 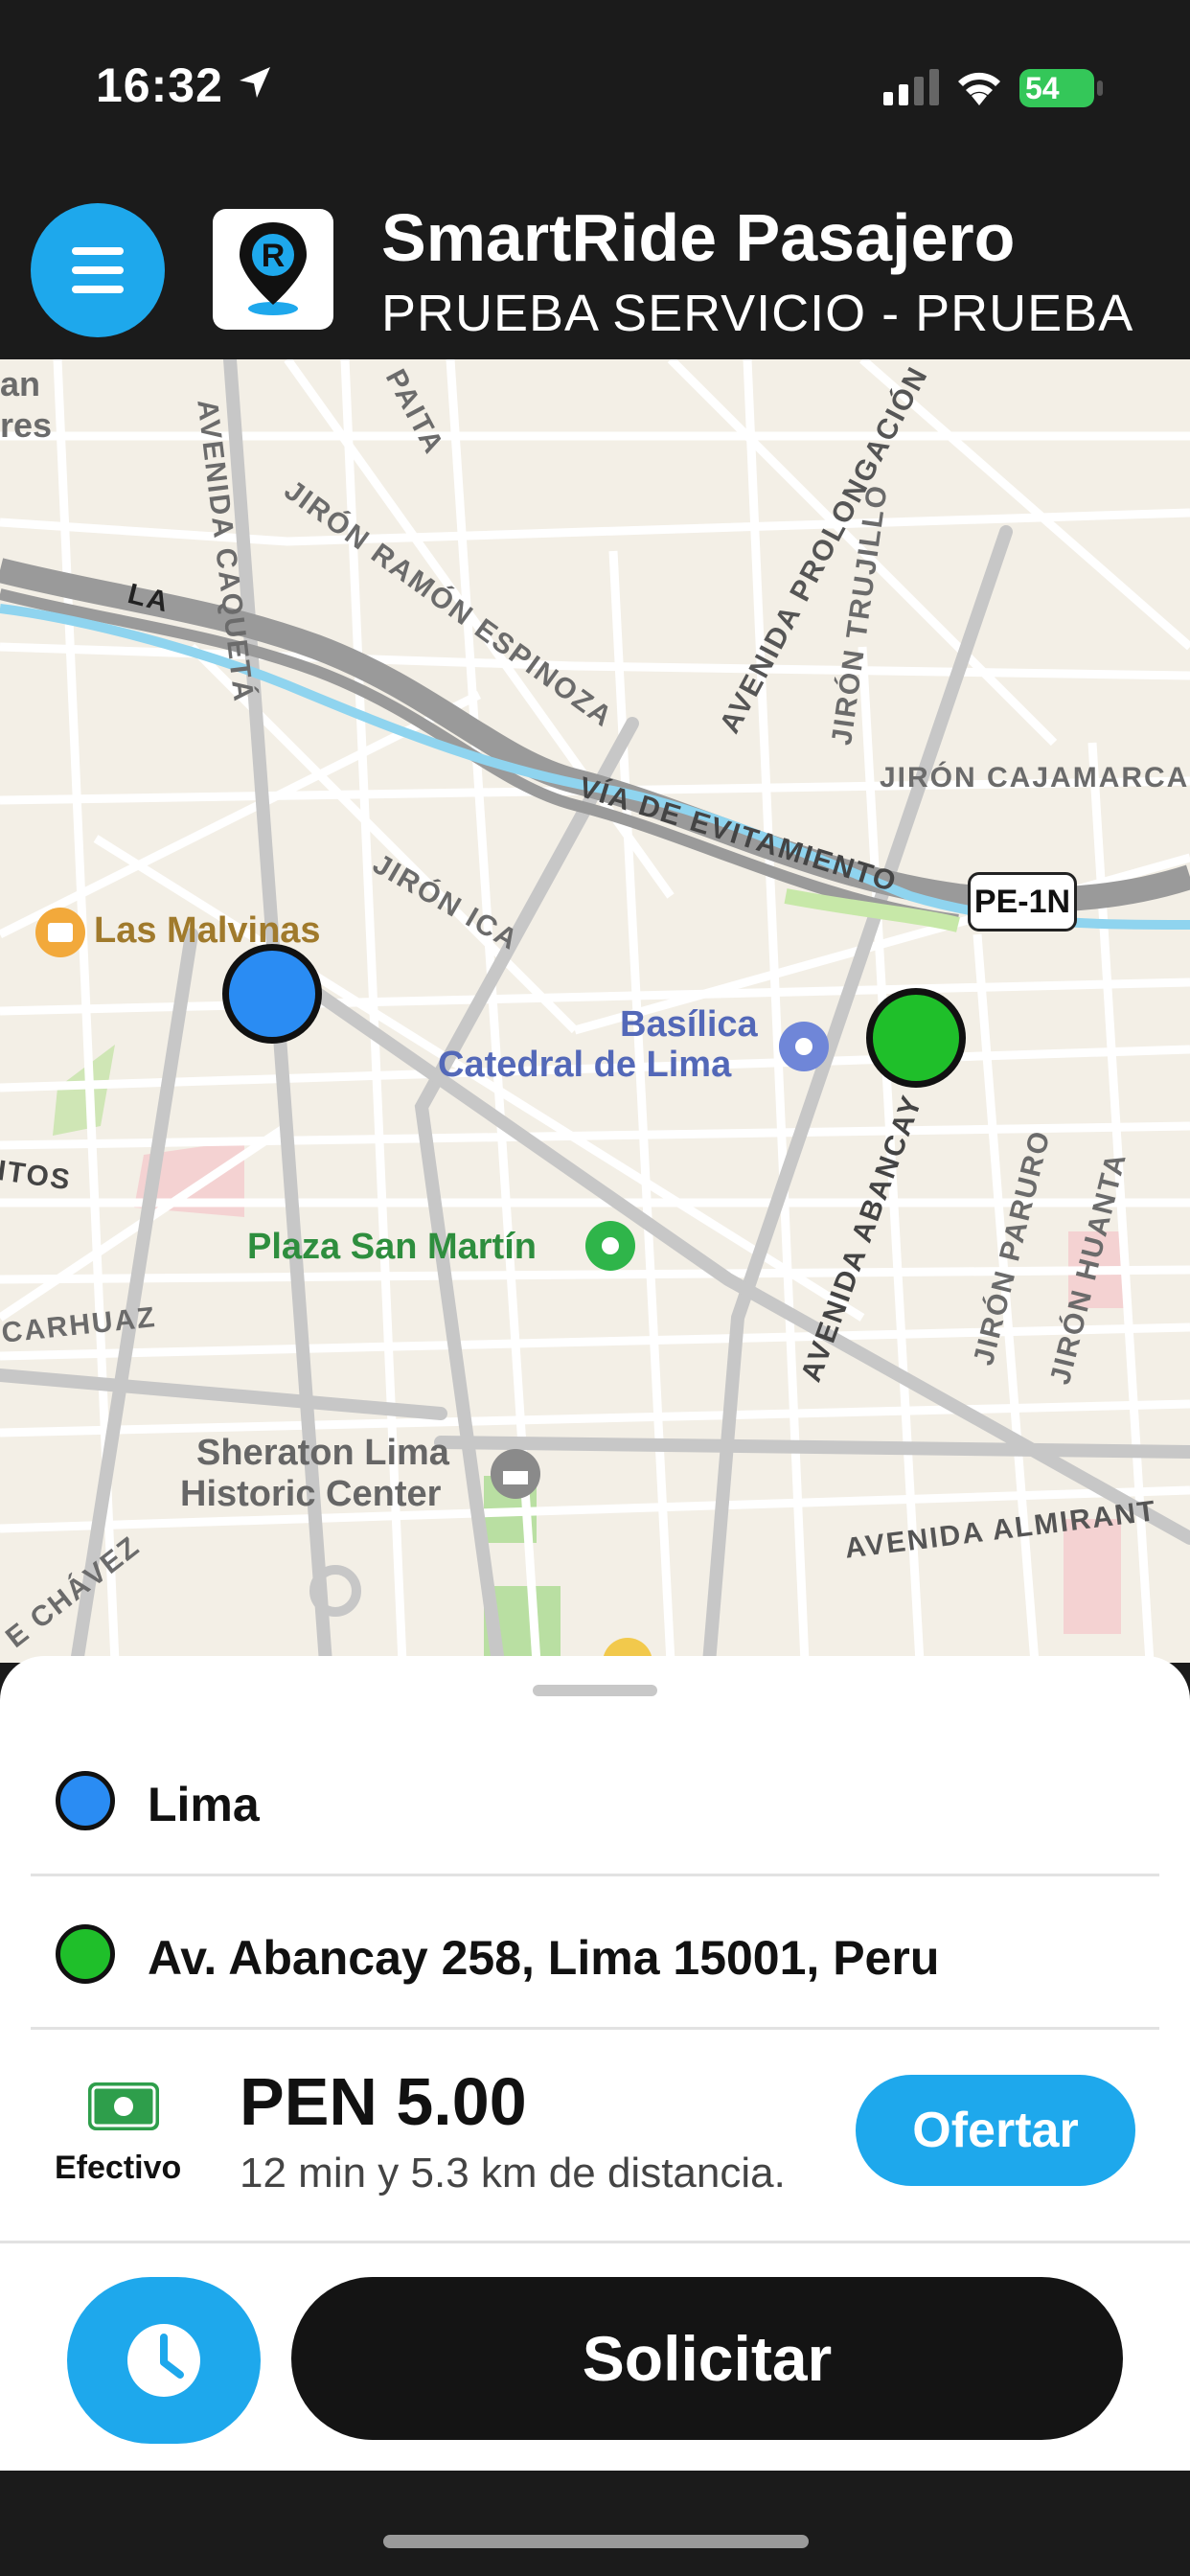 What do you see at coordinates (707, 2358) in the screenshot?
I see `request-ride-button: Solicitar` at bounding box center [707, 2358].